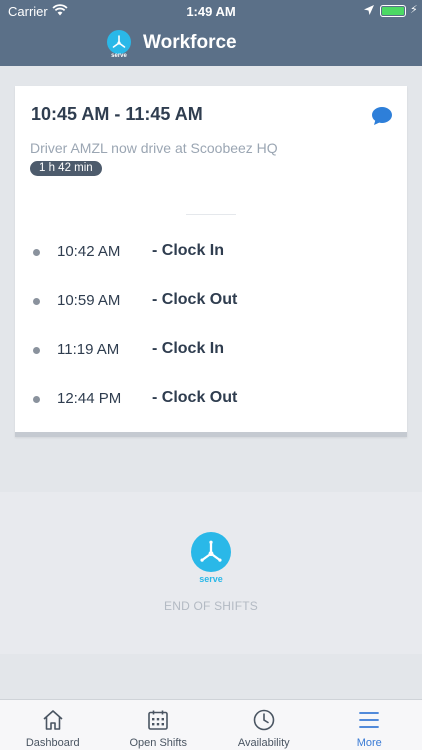  I want to click on shift-description: Driver AMZL now drive at Scoobeez HQ, so click(154, 148).